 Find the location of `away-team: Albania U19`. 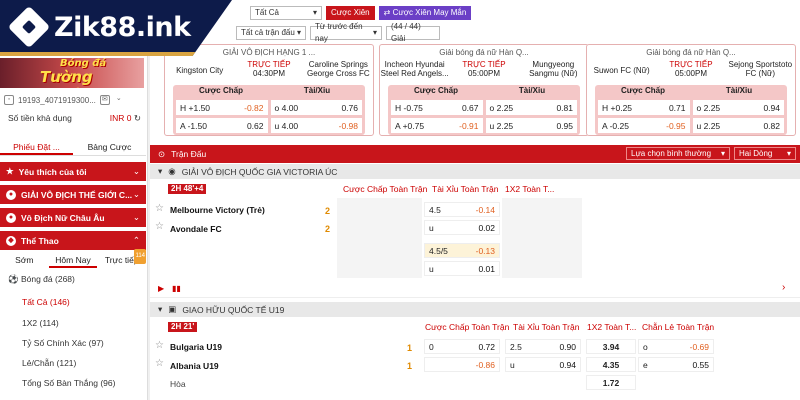

away-team: Albania U19 is located at coordinates (194, 366).